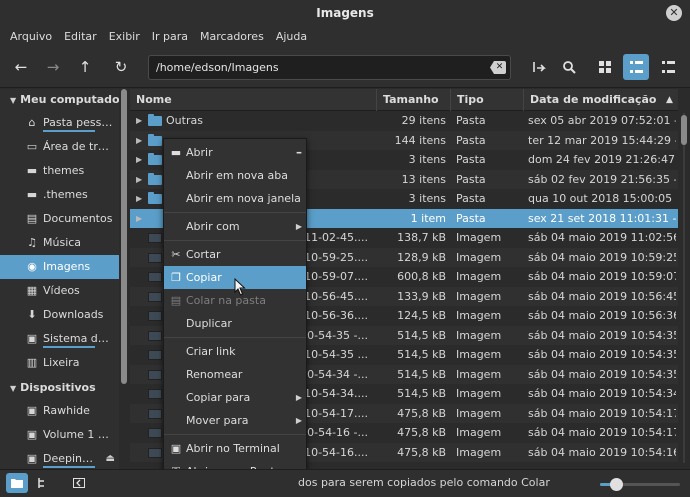 This screenshot has height=497, width=690. Describe the element at coordinates (235, 254) in the screenshot. I see `context-menu-item: ✂ Cortar` at that location.